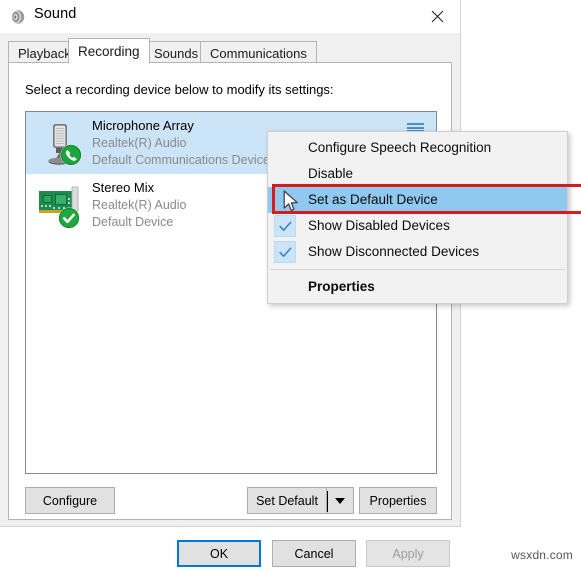 Image resolution: width=581 pixels, height=571 pixels. I want to click on tab-recording: Recording, so click(109, 51).